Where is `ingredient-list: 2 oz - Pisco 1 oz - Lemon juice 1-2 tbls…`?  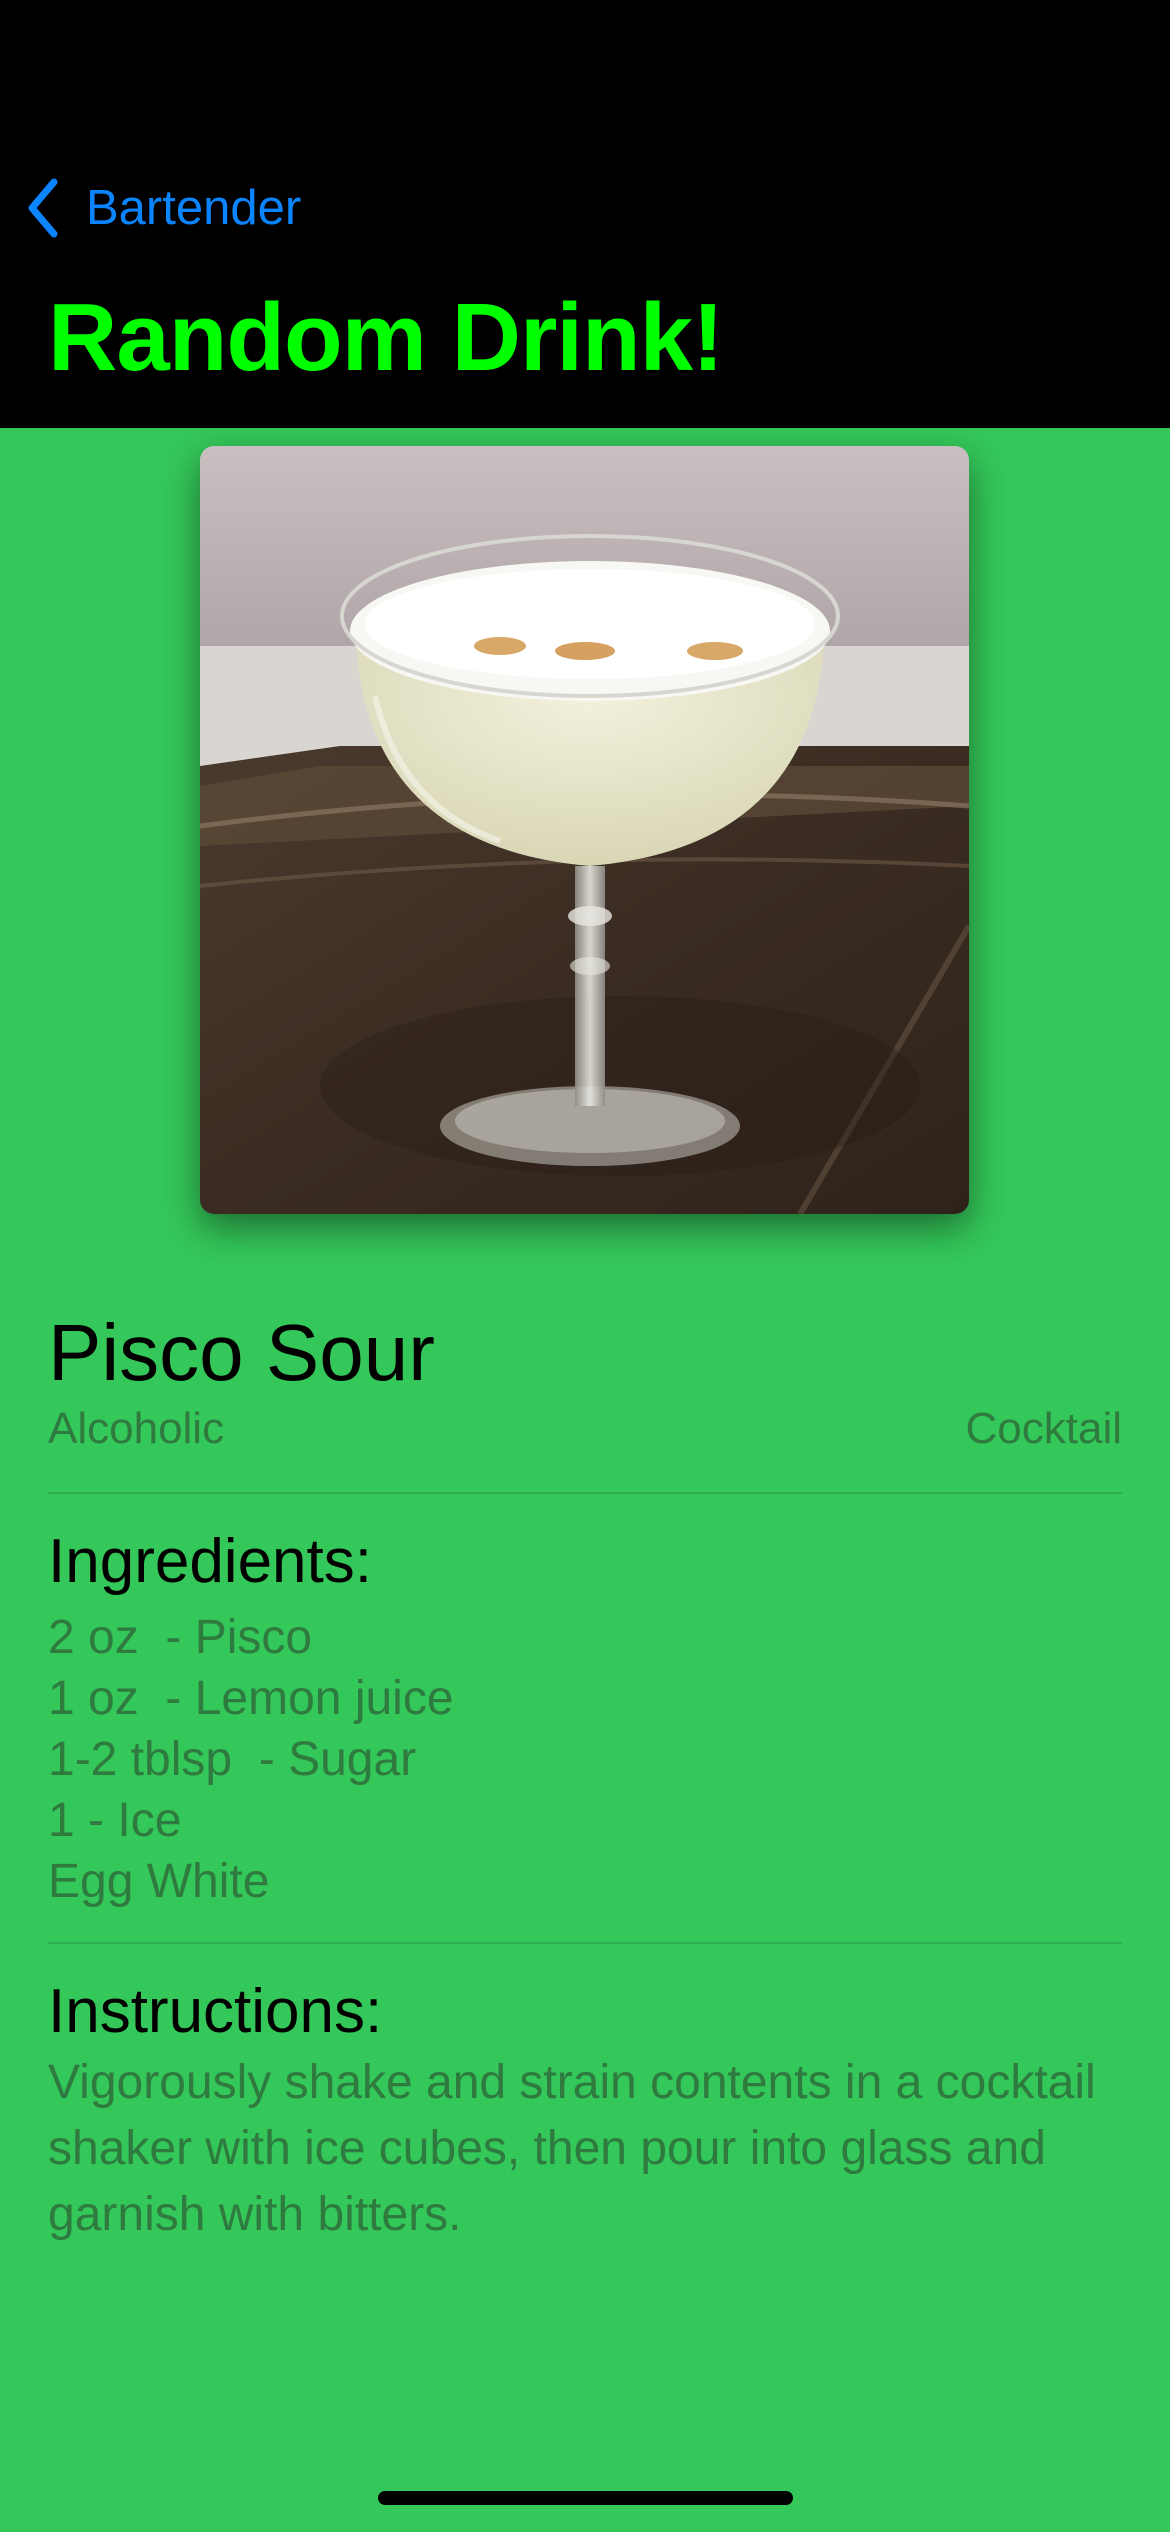 ingredient-list: 2 oz - Pisco 1 oz - Lemon juice 1-2 tbls… is located at coordinates (251, 1759).